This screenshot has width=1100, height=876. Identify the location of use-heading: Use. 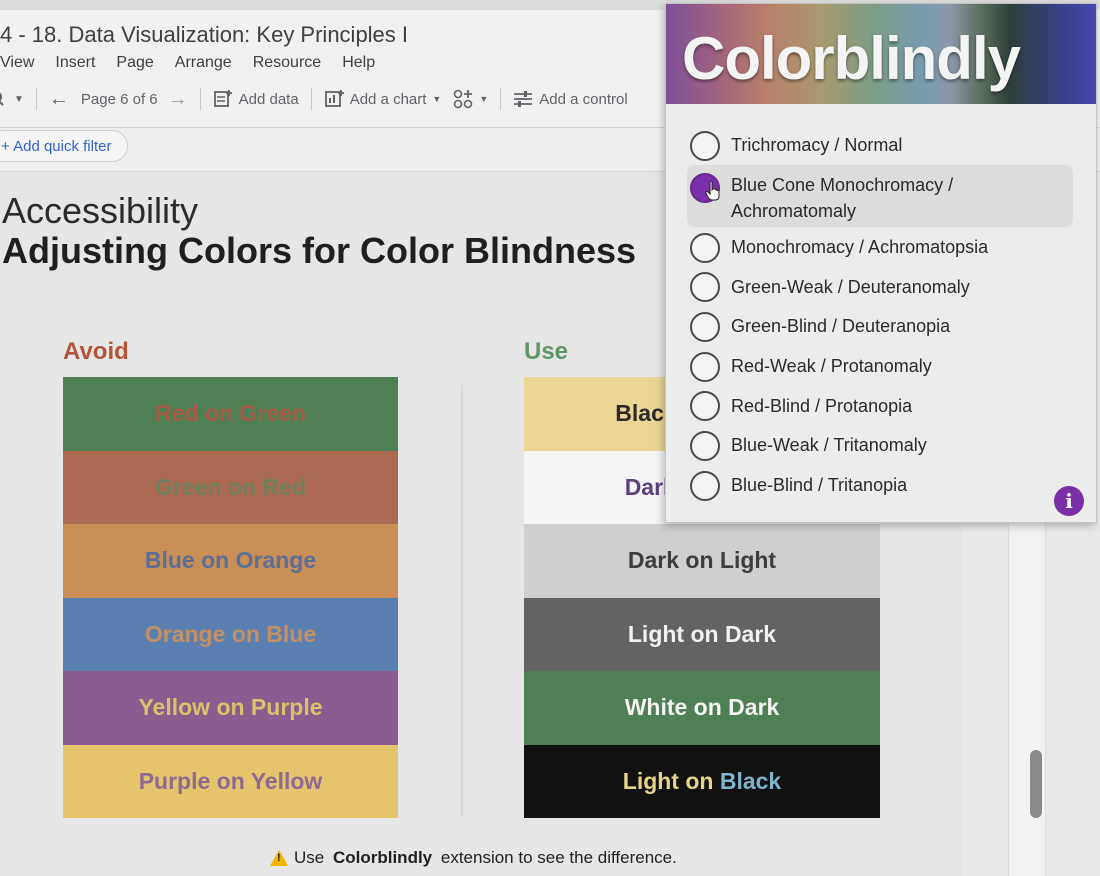
(546, 351).